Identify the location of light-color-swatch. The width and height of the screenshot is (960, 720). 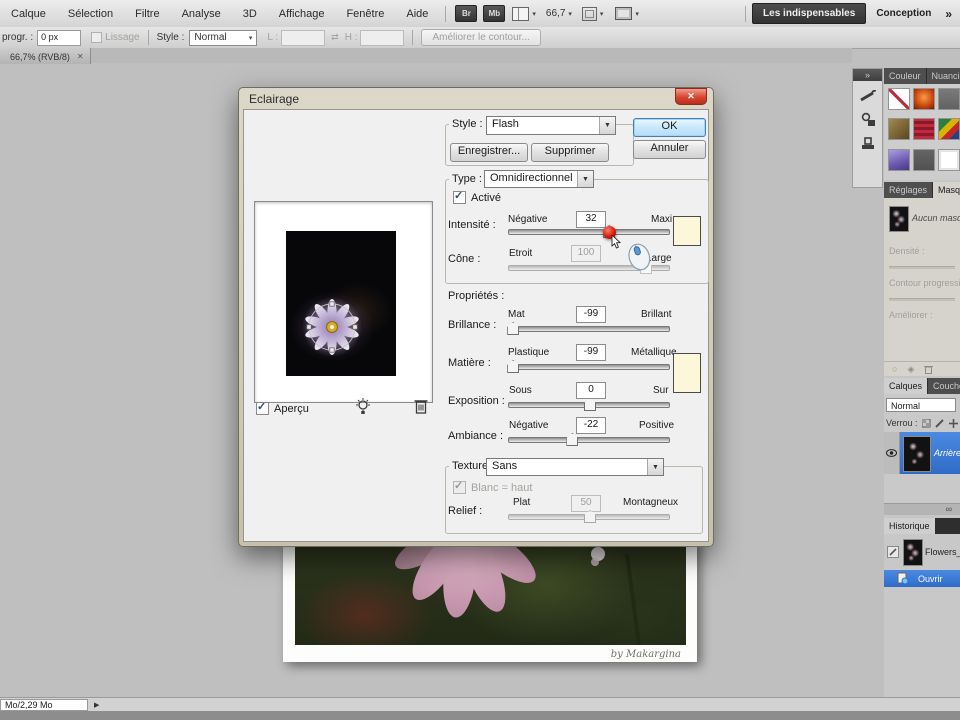
(687, 231).